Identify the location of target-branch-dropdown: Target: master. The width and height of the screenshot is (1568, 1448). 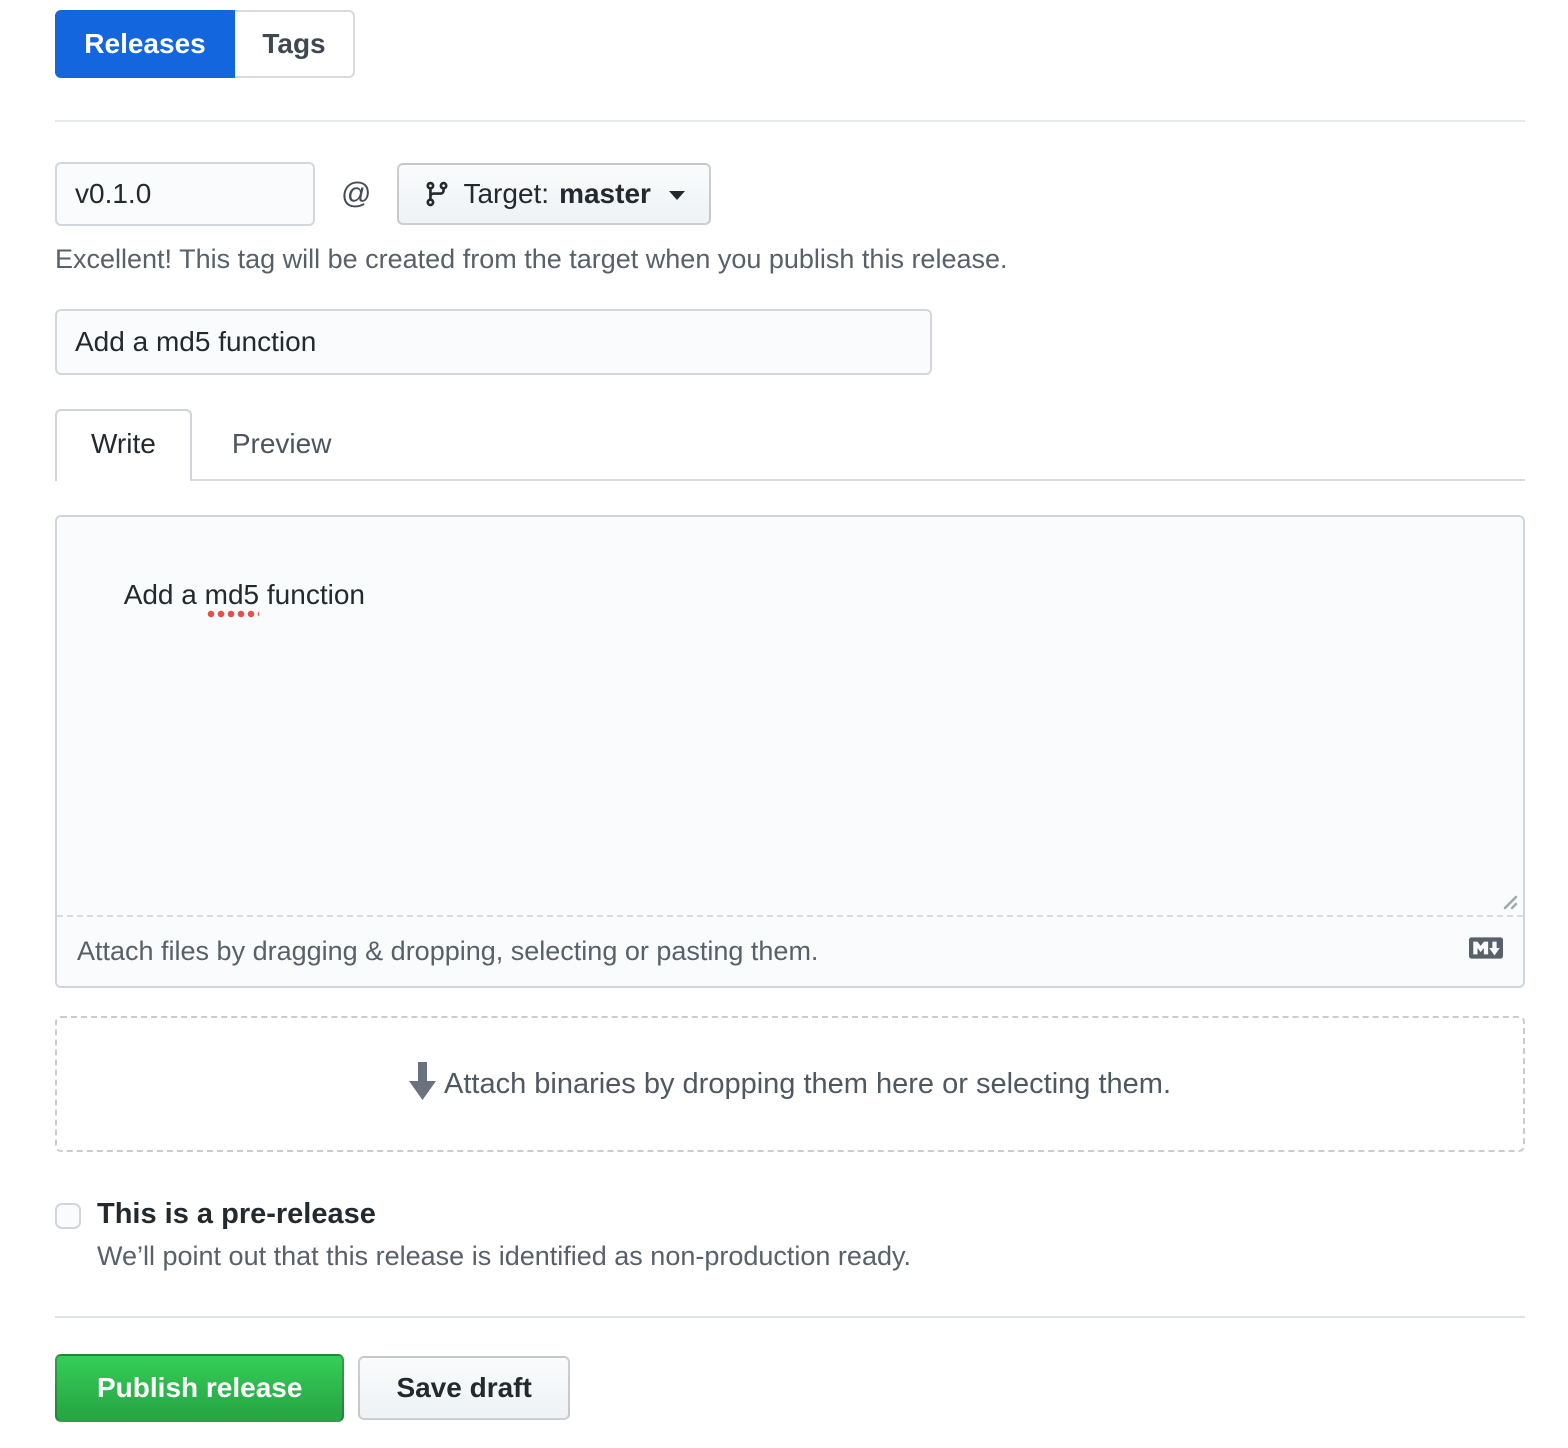
(554, 194).